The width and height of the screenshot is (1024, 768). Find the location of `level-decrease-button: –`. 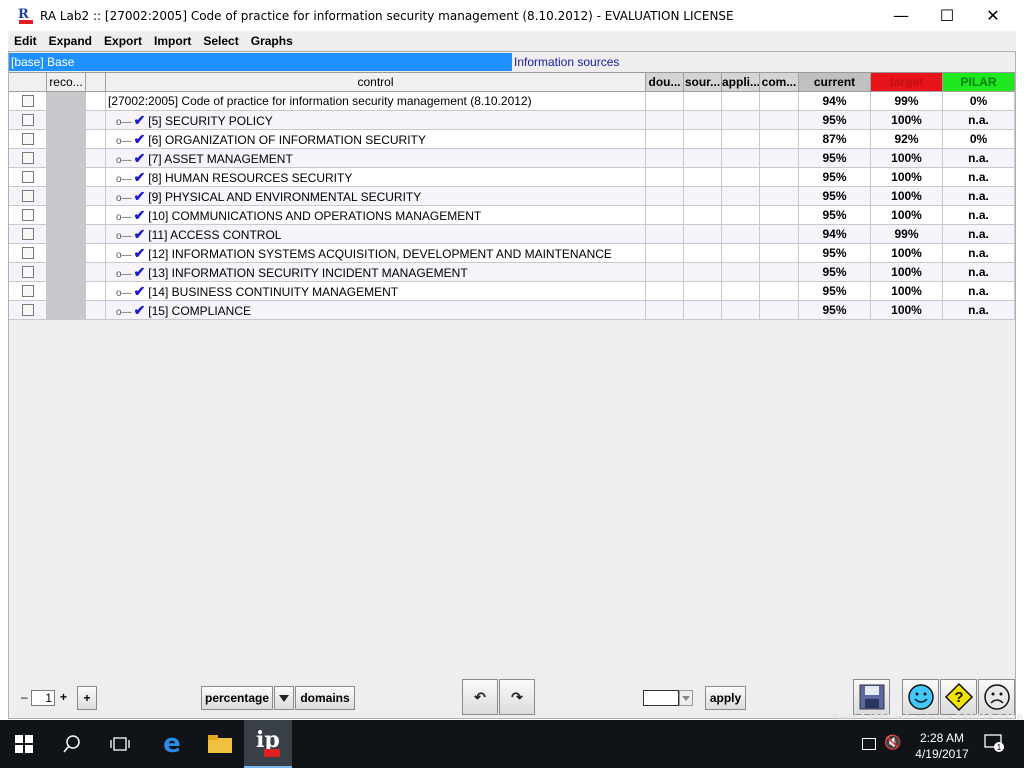

level-decrease-button: – is located at coordinates (24, 697).